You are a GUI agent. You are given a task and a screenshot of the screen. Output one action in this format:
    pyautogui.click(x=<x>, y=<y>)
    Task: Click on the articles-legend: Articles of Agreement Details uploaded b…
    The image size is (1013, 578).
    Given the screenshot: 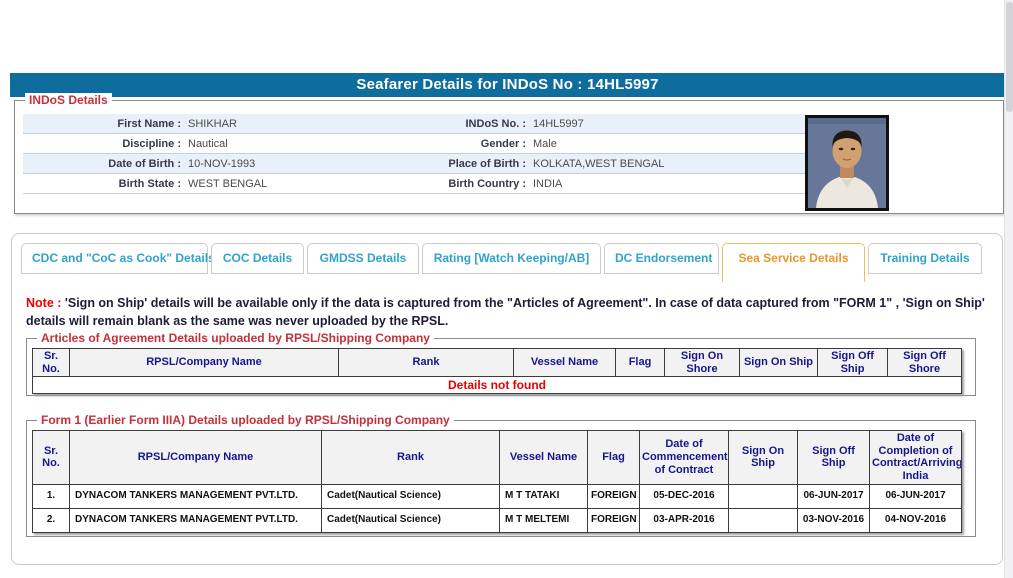 What is the action you would take?
    pyautogui.click(x=235, y=338)
    